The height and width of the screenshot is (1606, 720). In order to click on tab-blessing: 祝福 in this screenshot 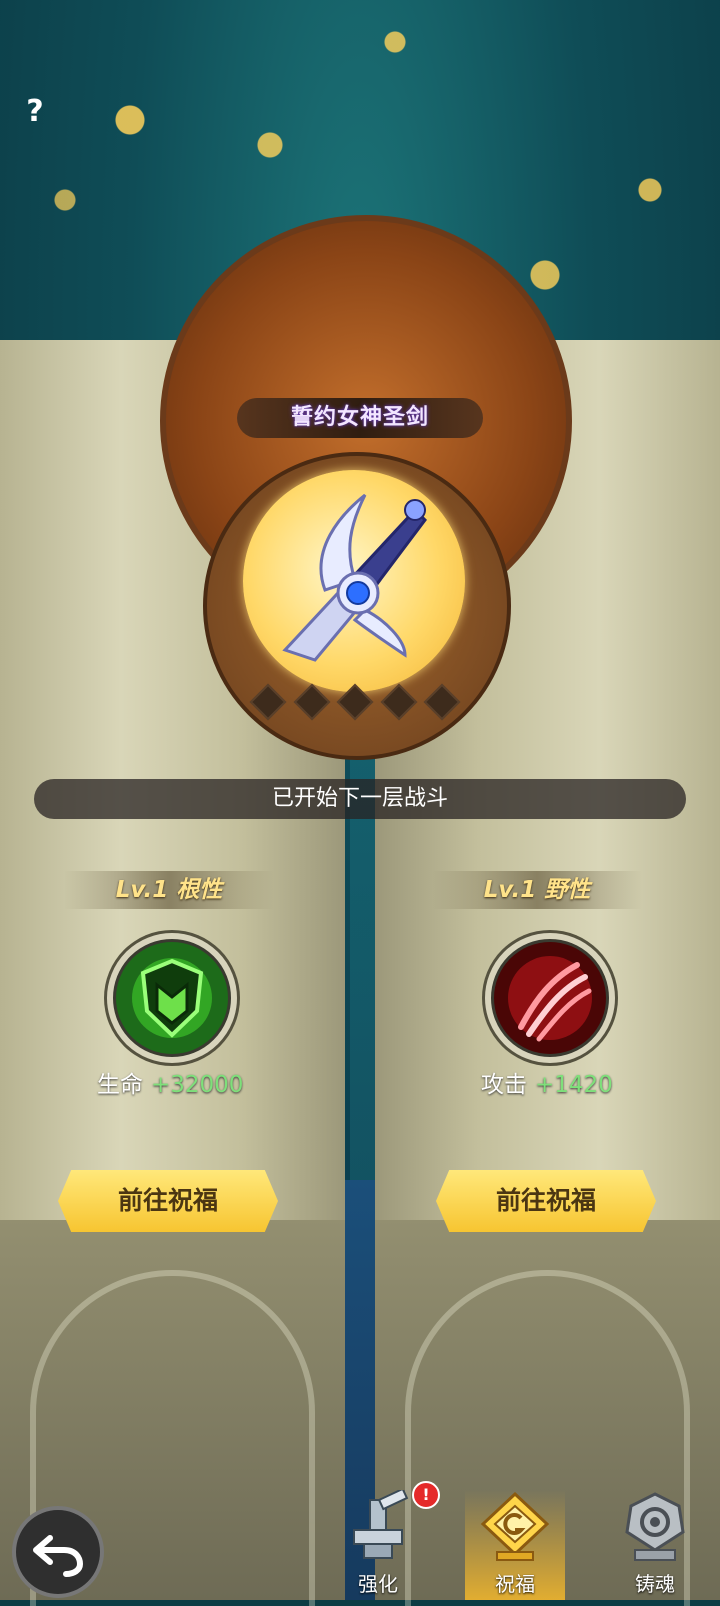, I will do `click(515, 1545)`.